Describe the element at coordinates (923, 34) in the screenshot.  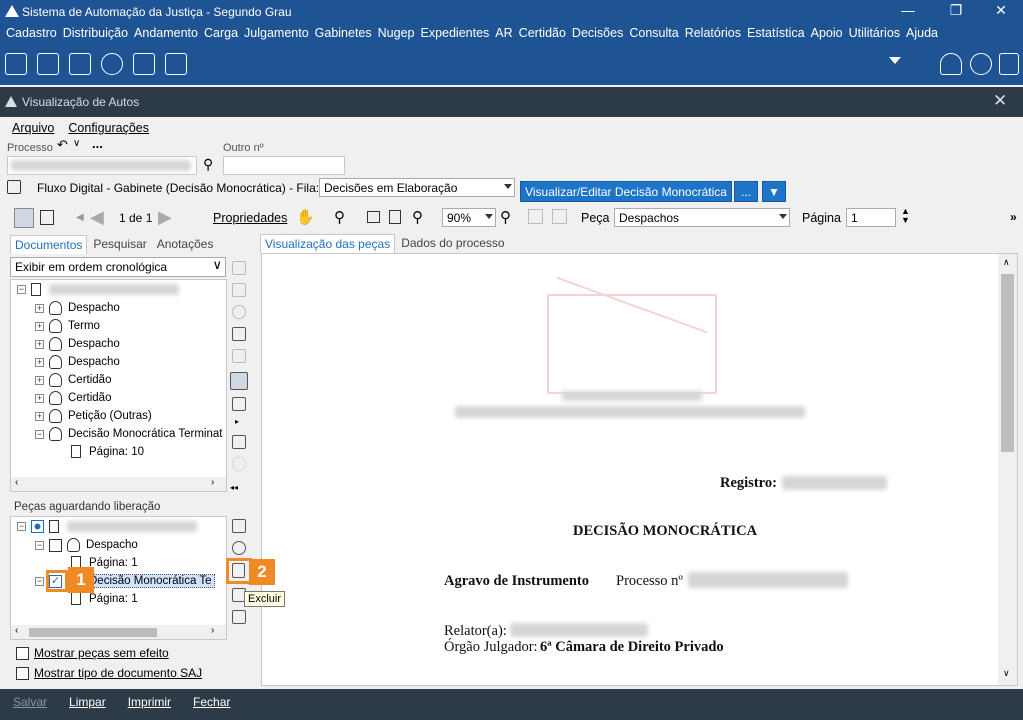
I see `menu-ajuda: Ajuda` at that location.